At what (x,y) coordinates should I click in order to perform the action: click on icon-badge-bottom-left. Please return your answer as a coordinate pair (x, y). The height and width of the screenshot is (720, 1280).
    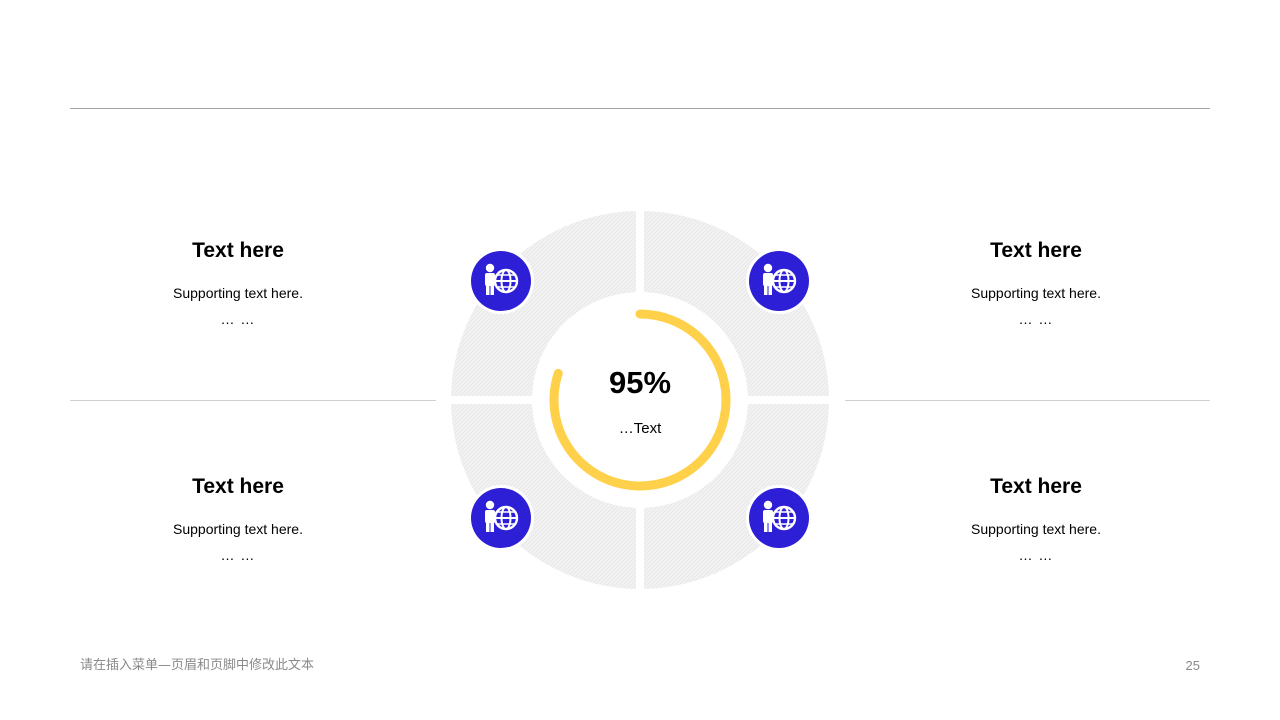
    Looking at the image, I should click on (501, 518).